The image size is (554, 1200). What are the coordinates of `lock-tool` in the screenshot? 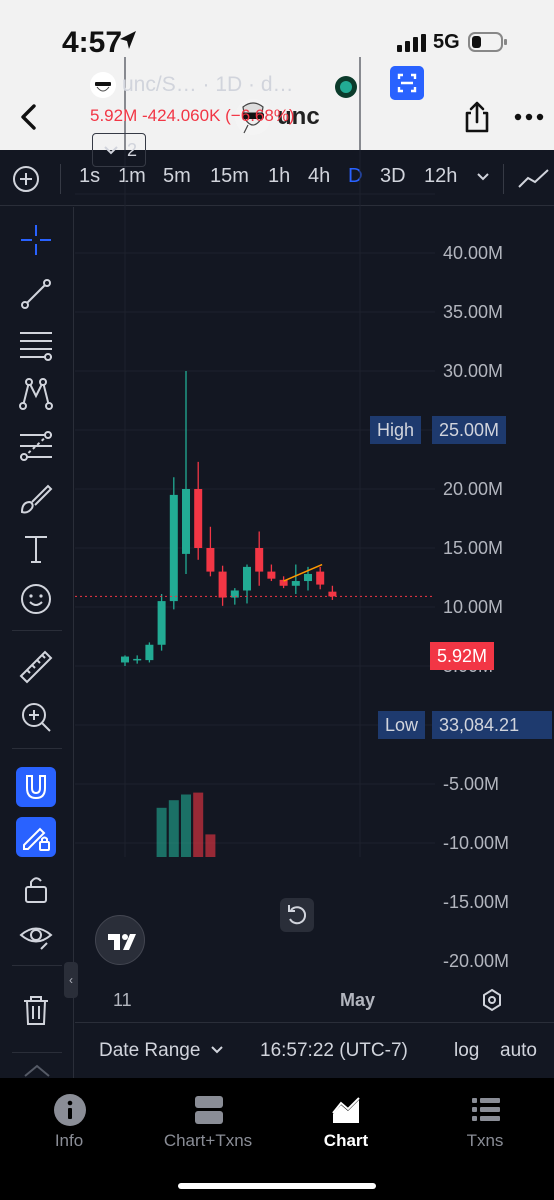 It's located at (36, 889).